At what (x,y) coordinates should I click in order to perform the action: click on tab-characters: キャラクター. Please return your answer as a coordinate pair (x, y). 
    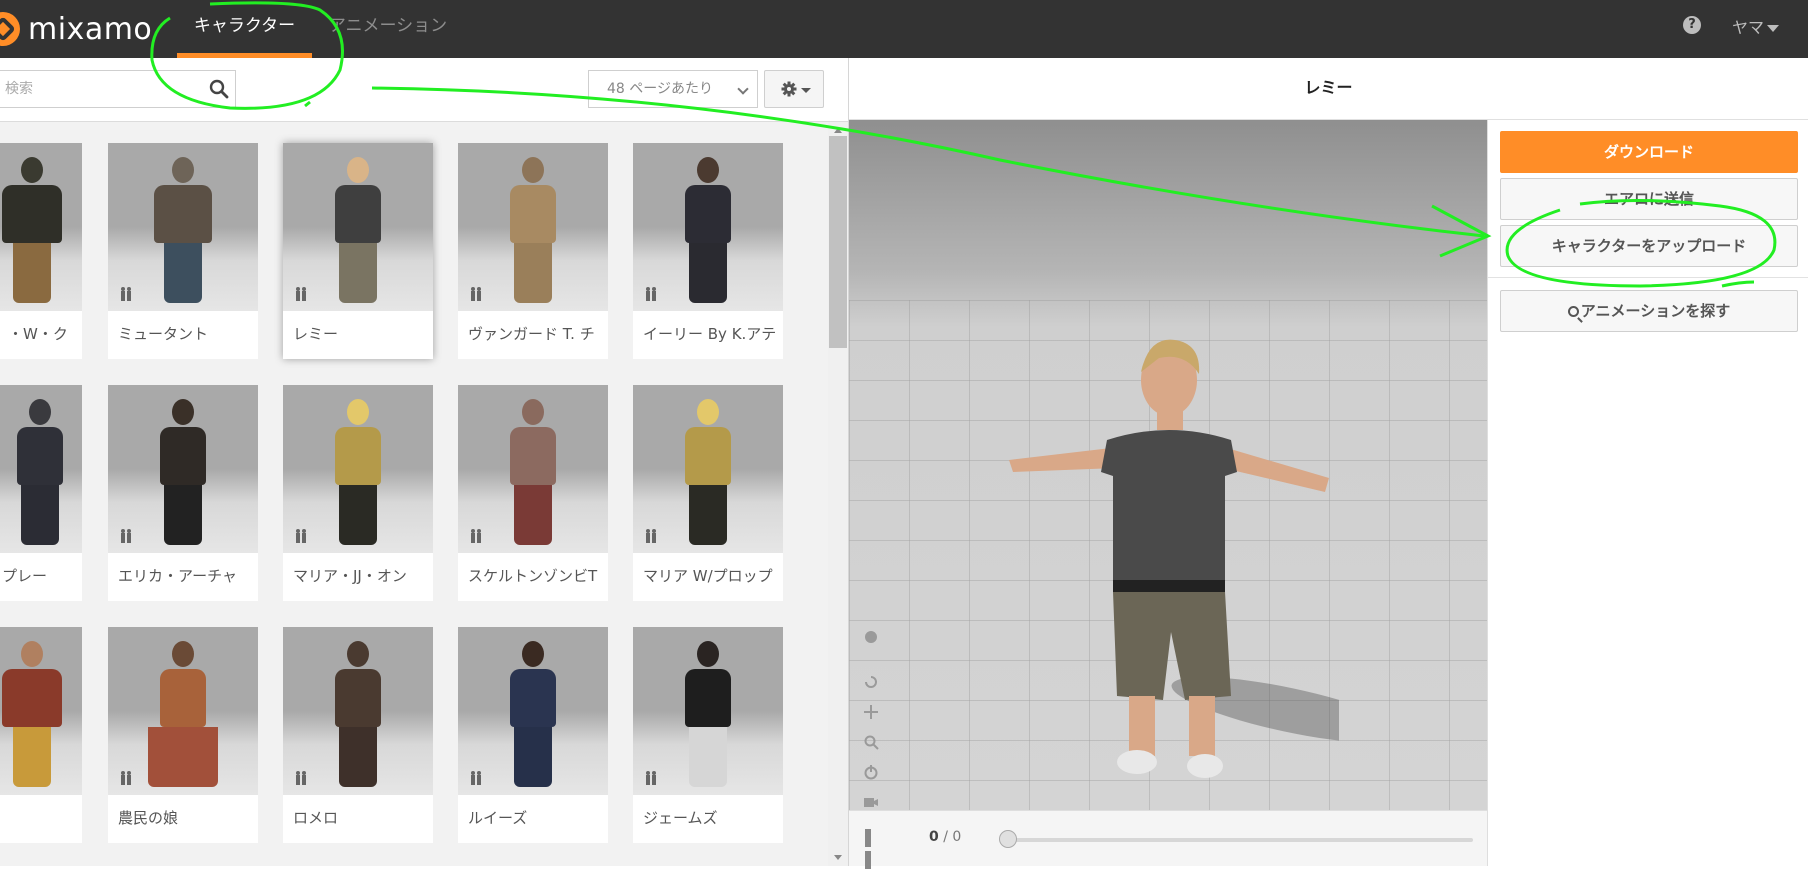
    Looking at the image, I should click on (244, 29).